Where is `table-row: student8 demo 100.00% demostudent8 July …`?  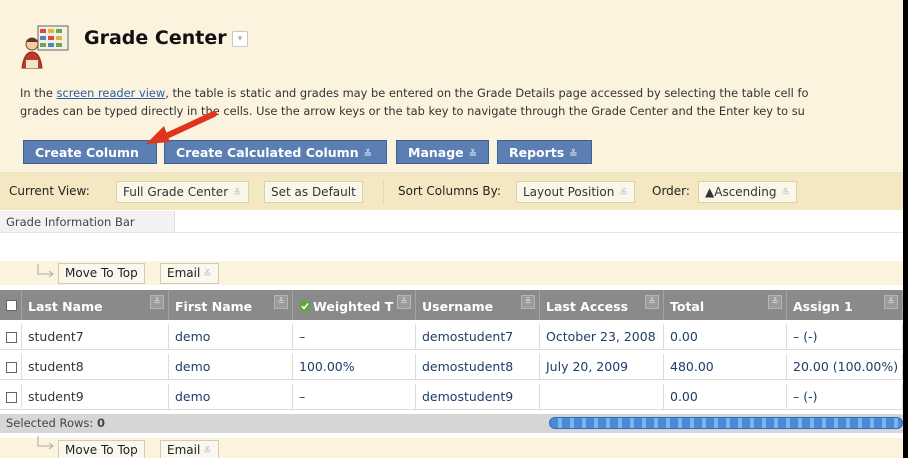 table-row: student8 demo 100.00% demostudent8 July … is located at coordinates (451, 367).